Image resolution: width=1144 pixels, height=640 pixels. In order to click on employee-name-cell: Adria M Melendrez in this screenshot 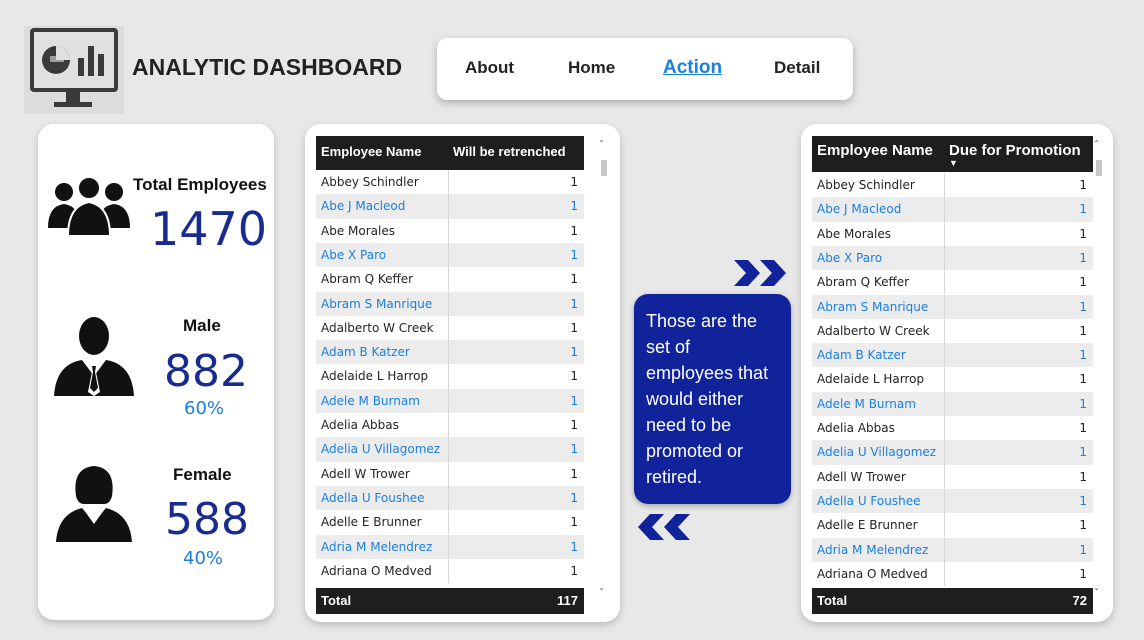, I will do `click(377, 546)`.